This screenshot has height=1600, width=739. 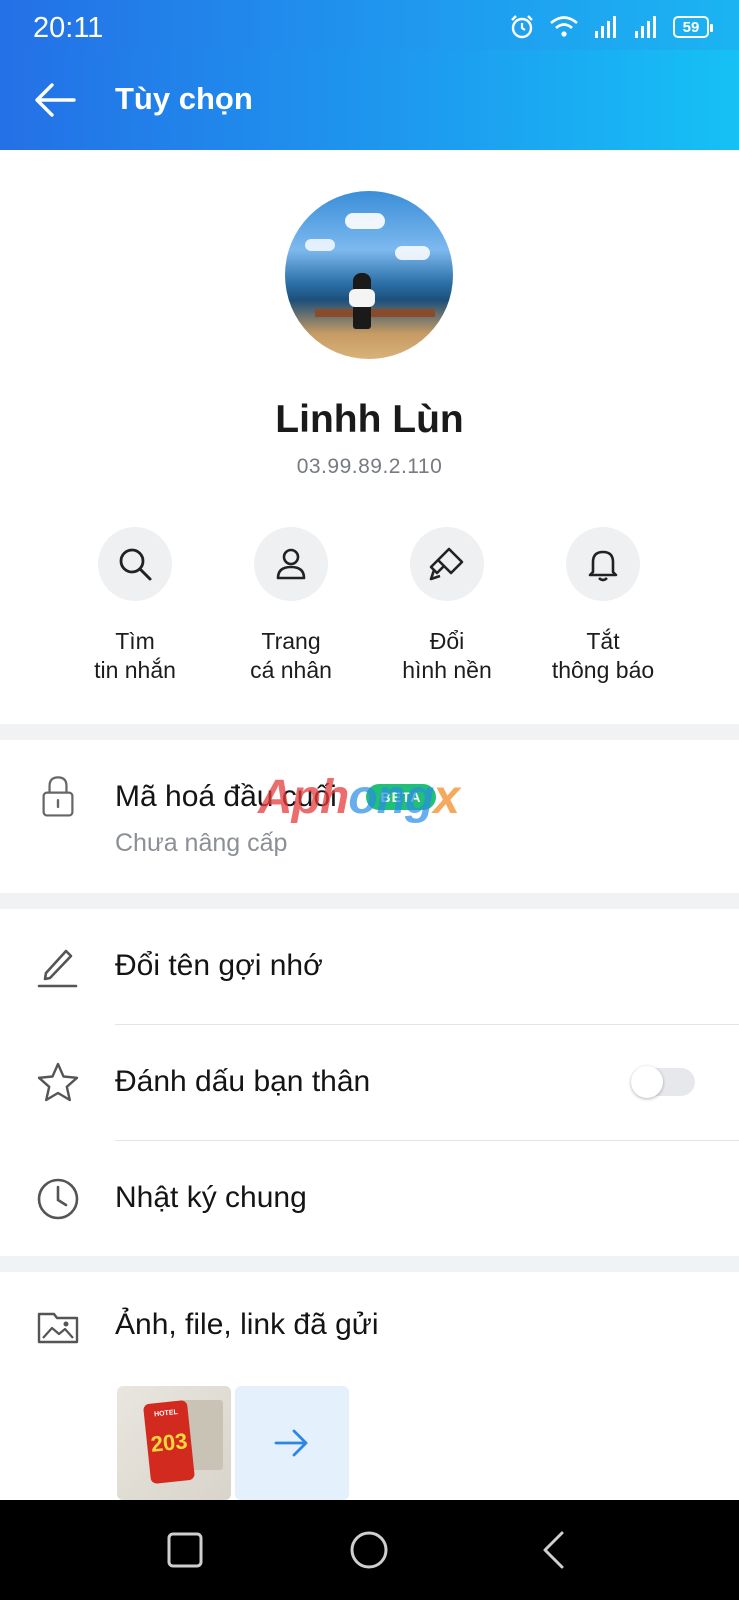 What do you see at coordinates (446, 564) in the screenshot?
I see `brush-icon` at bounding box center [446, 564].